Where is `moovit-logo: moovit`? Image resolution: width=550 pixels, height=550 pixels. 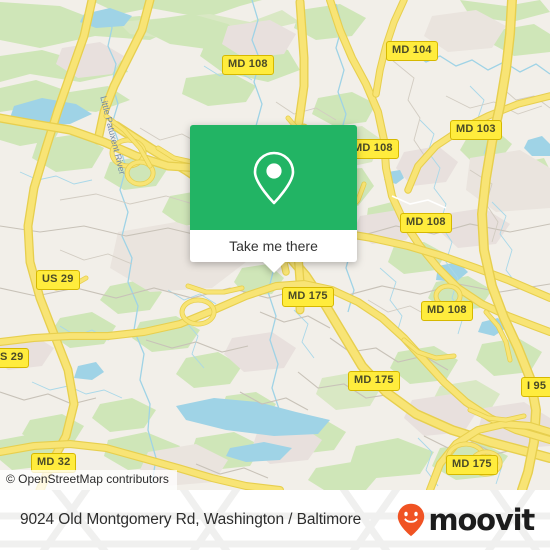
moovit-logo: moovit is located at coordinates (466, 519).